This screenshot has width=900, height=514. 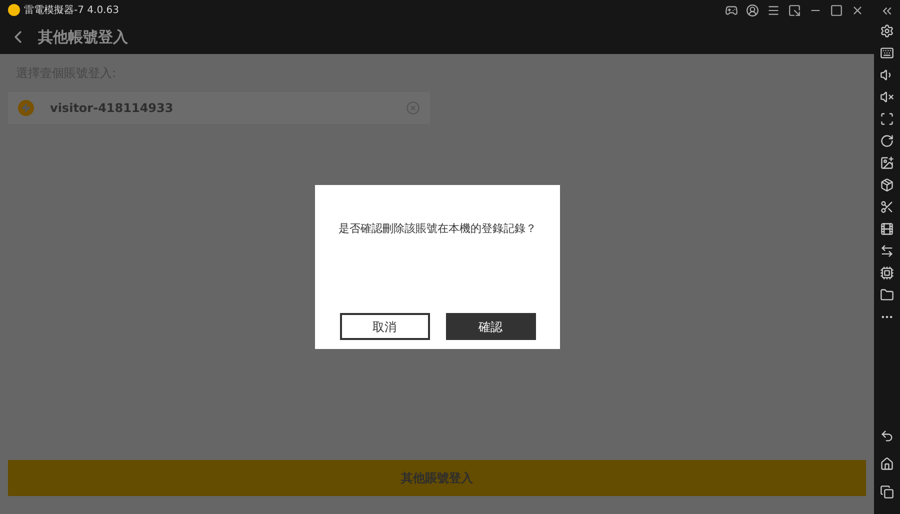 What do you see at coordinates (71, 11) in the screenshot?
I see `window-title: 雷電模擬器-7 4.0.63` at bounding box center [71, 11].